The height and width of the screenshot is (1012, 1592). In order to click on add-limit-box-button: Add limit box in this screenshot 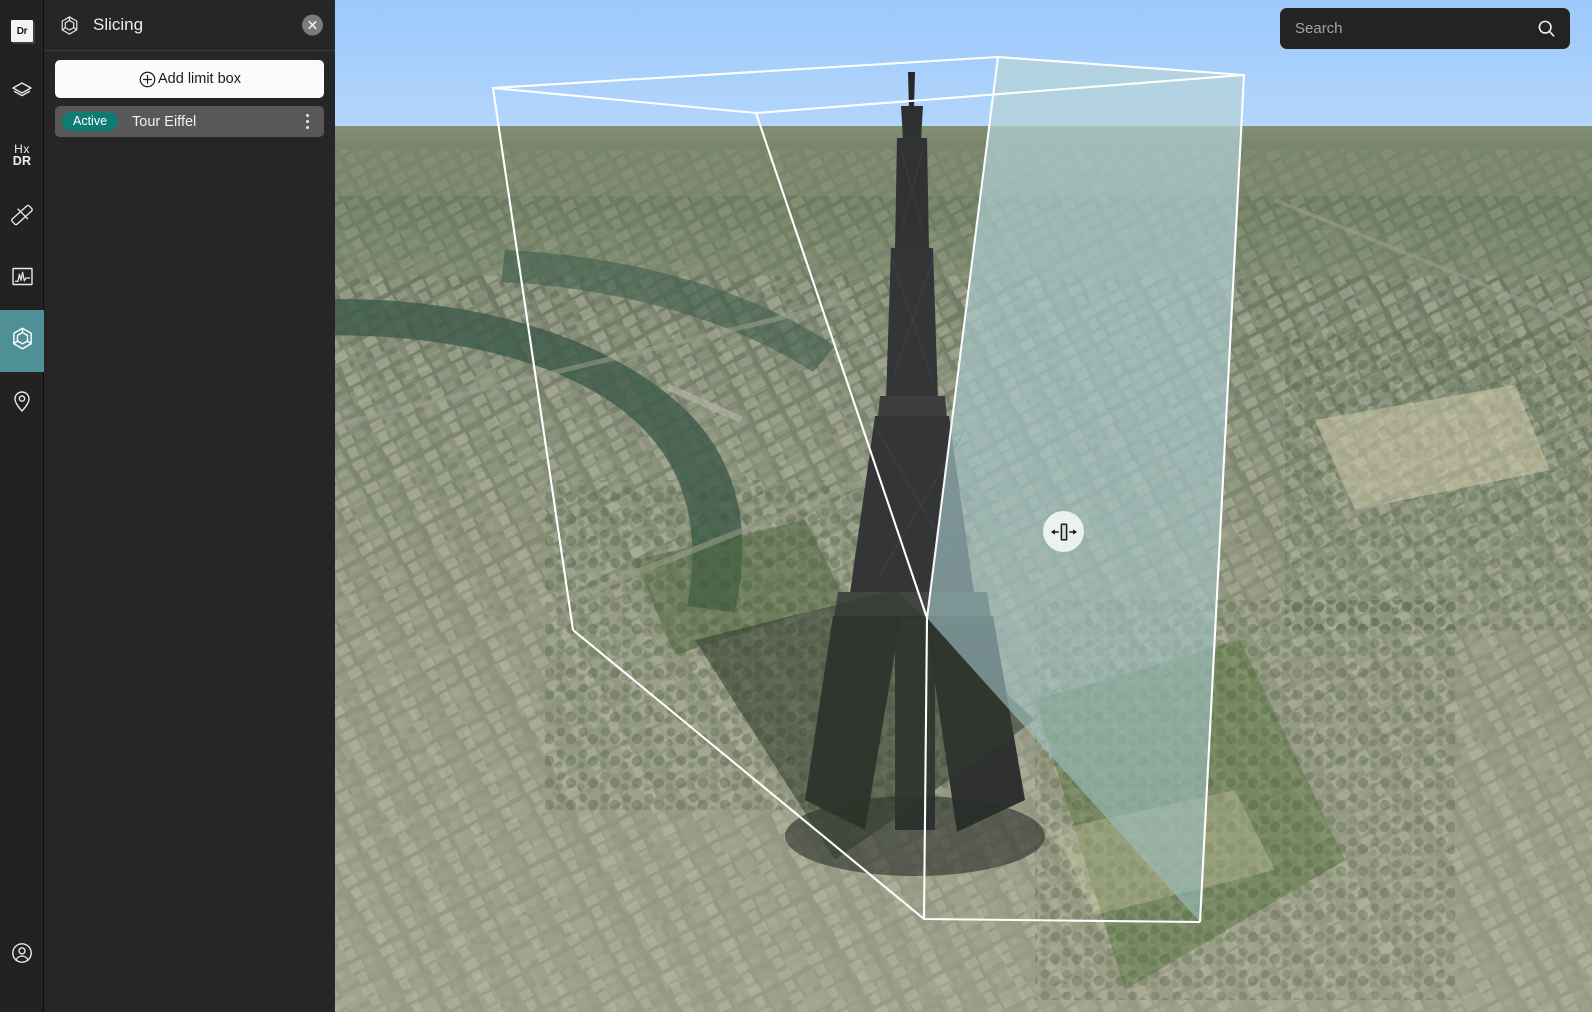, I will do `click(189, 79)`.